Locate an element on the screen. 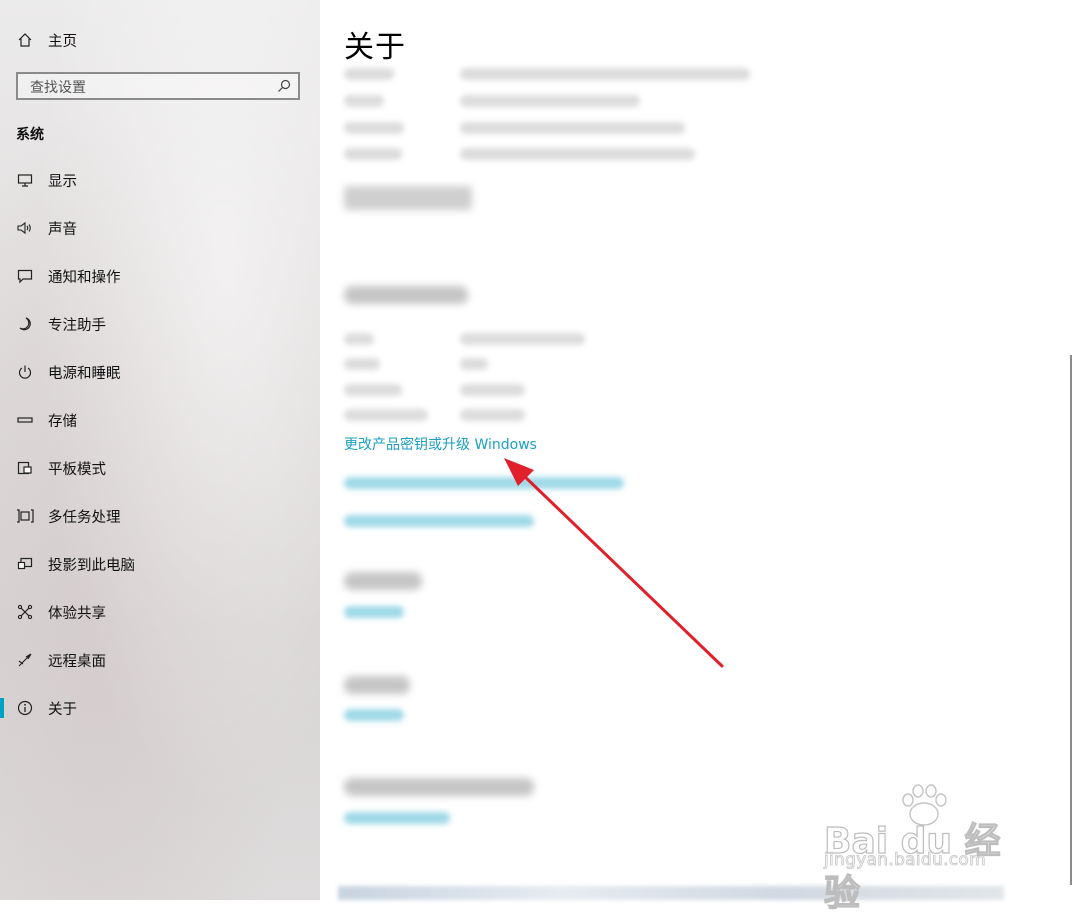 This screenshot has height=916, width=1074. home-icon is located at coordinates (25, 40).